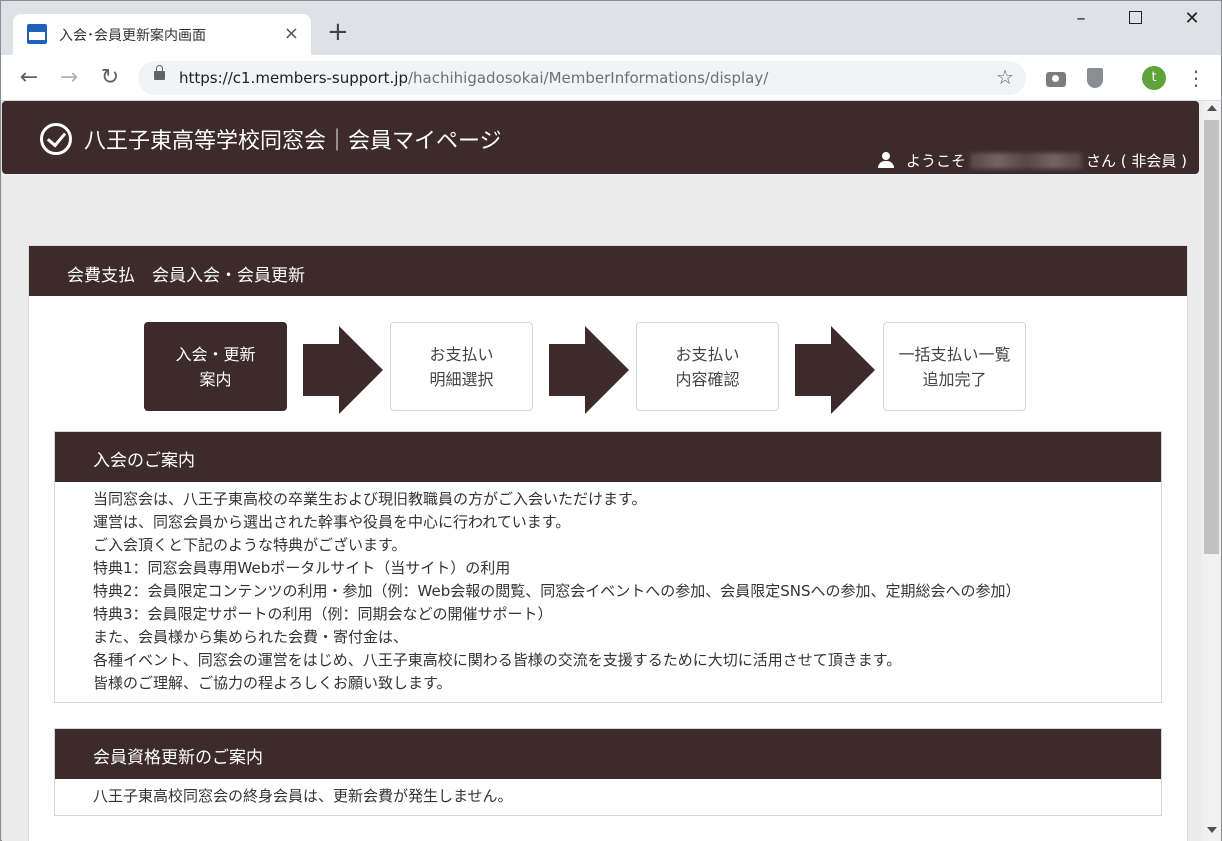 The height and width of the screenshot is (841, 1222). I want to click on renewal-guide-header: 会員資格更新のご案内, so click(608, 754).